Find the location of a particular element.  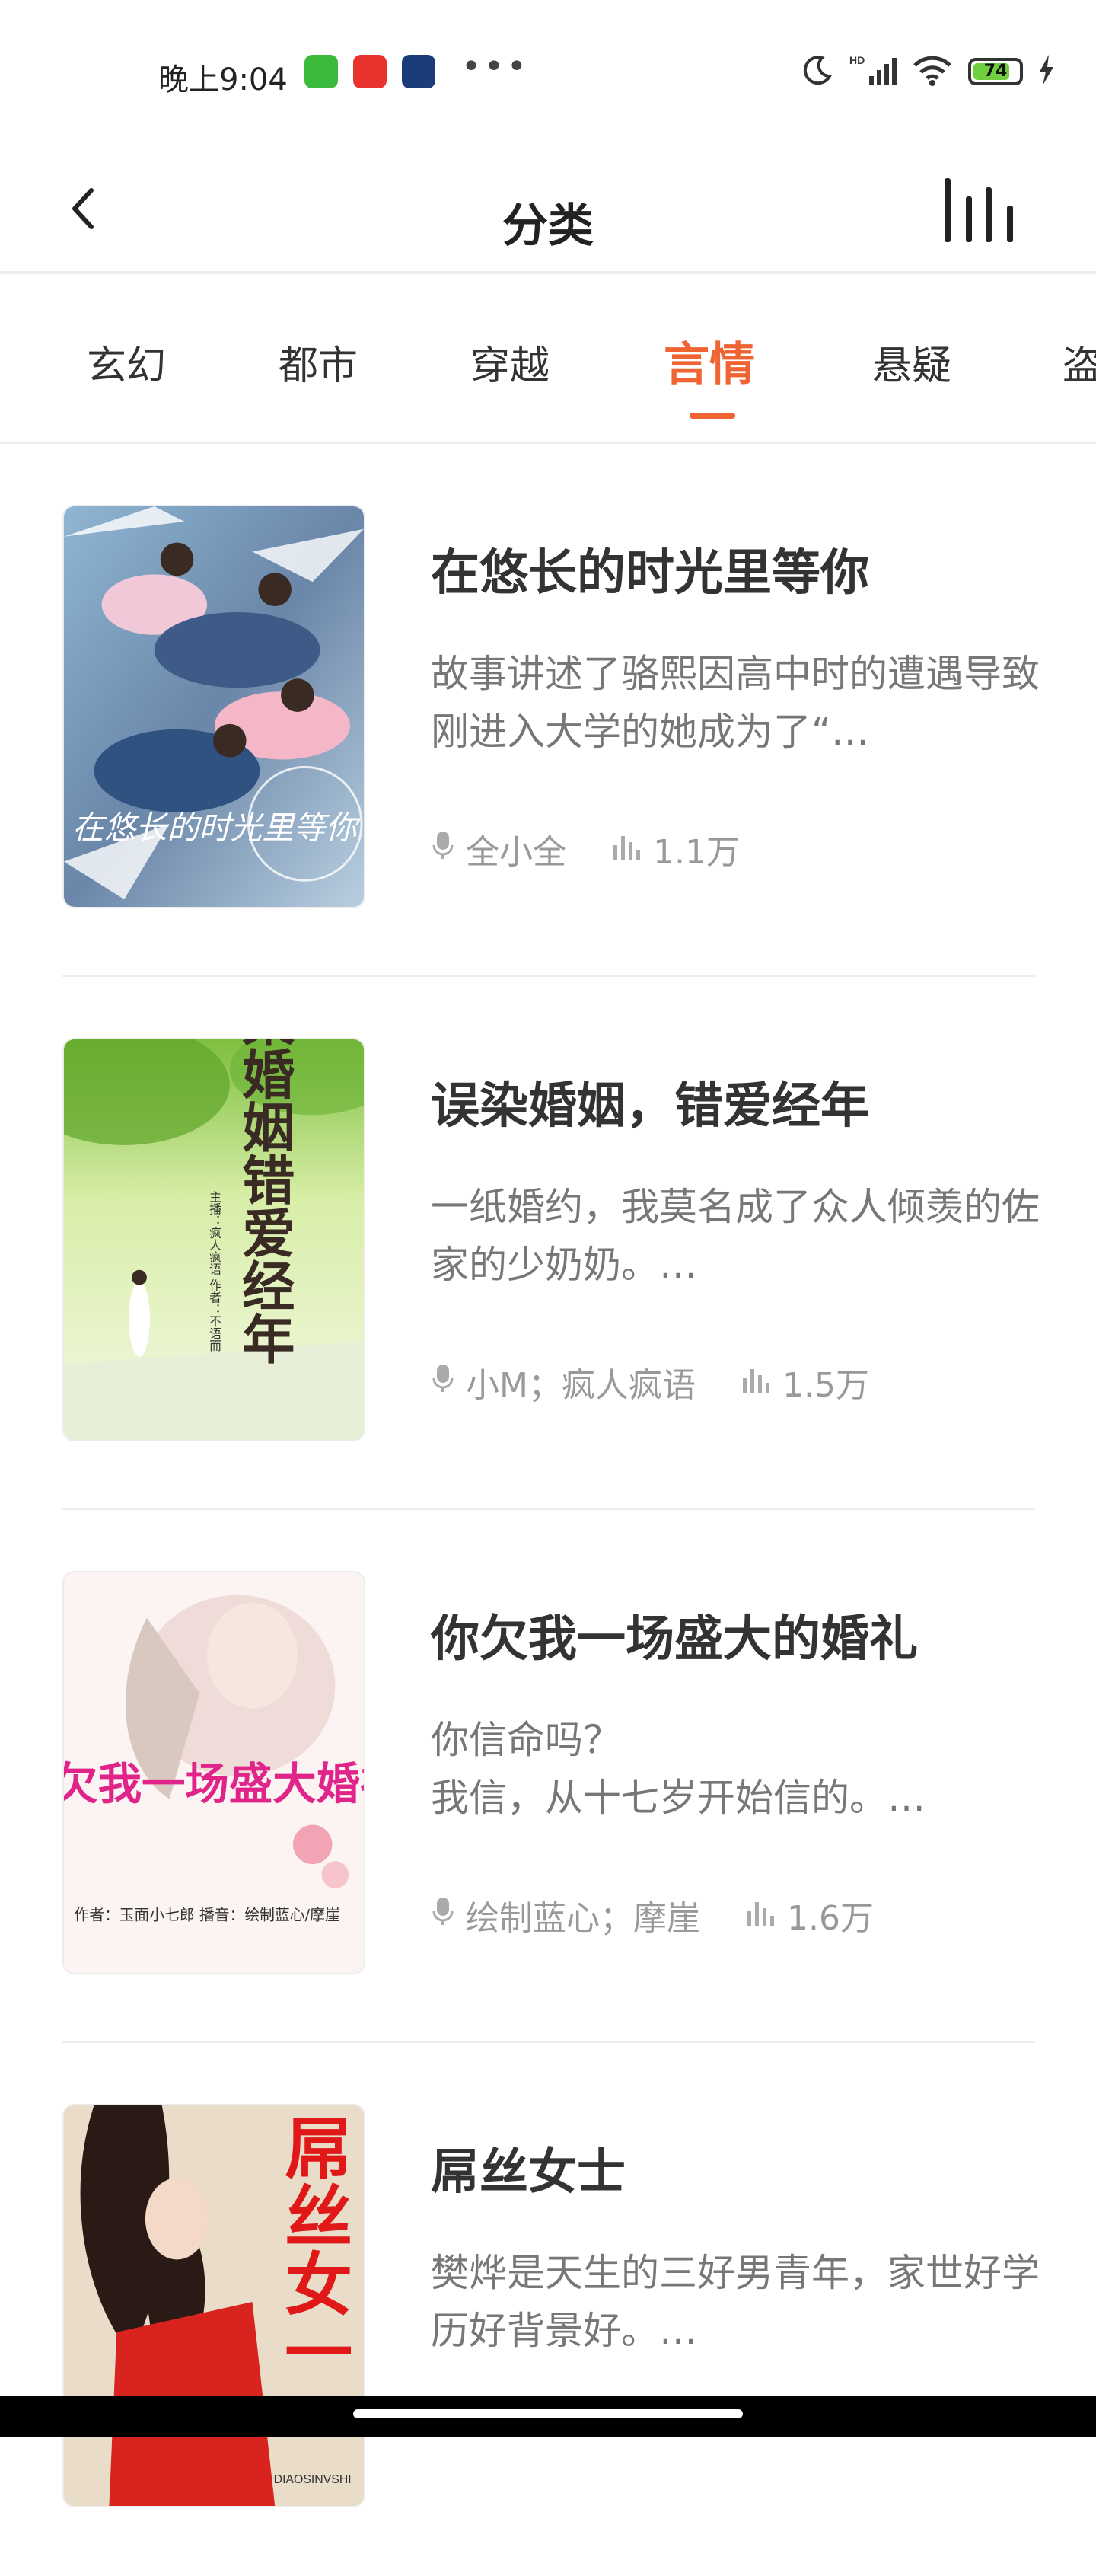

cover-caption: 在悠长的时光里等你 is located at coordinates (217, 828).